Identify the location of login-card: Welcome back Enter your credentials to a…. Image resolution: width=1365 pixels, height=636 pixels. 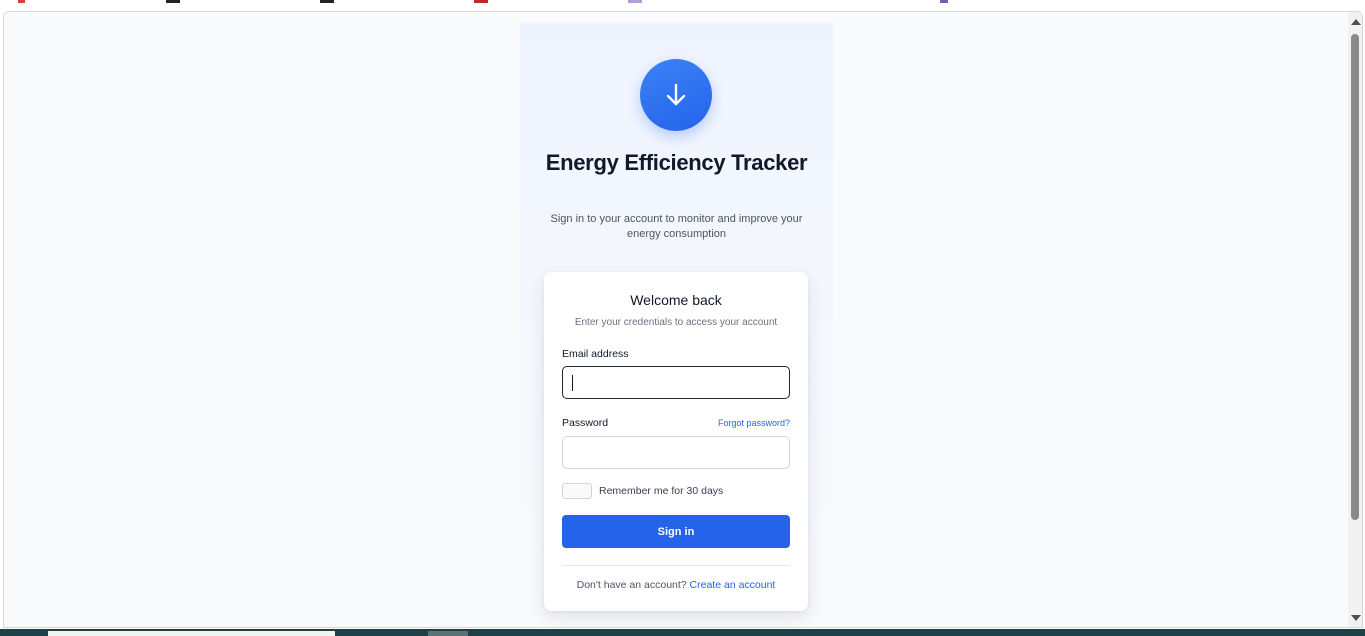
(676, 441).